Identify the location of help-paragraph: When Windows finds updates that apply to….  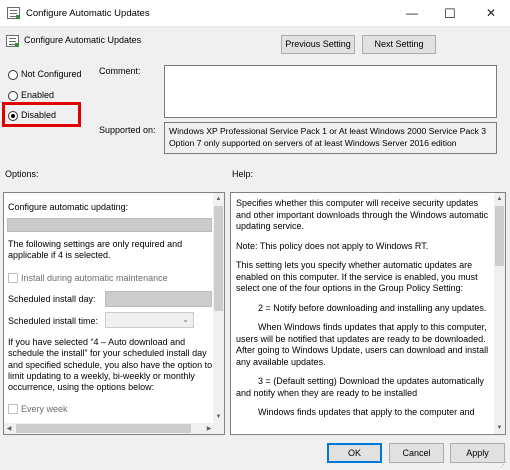
(362, 344).